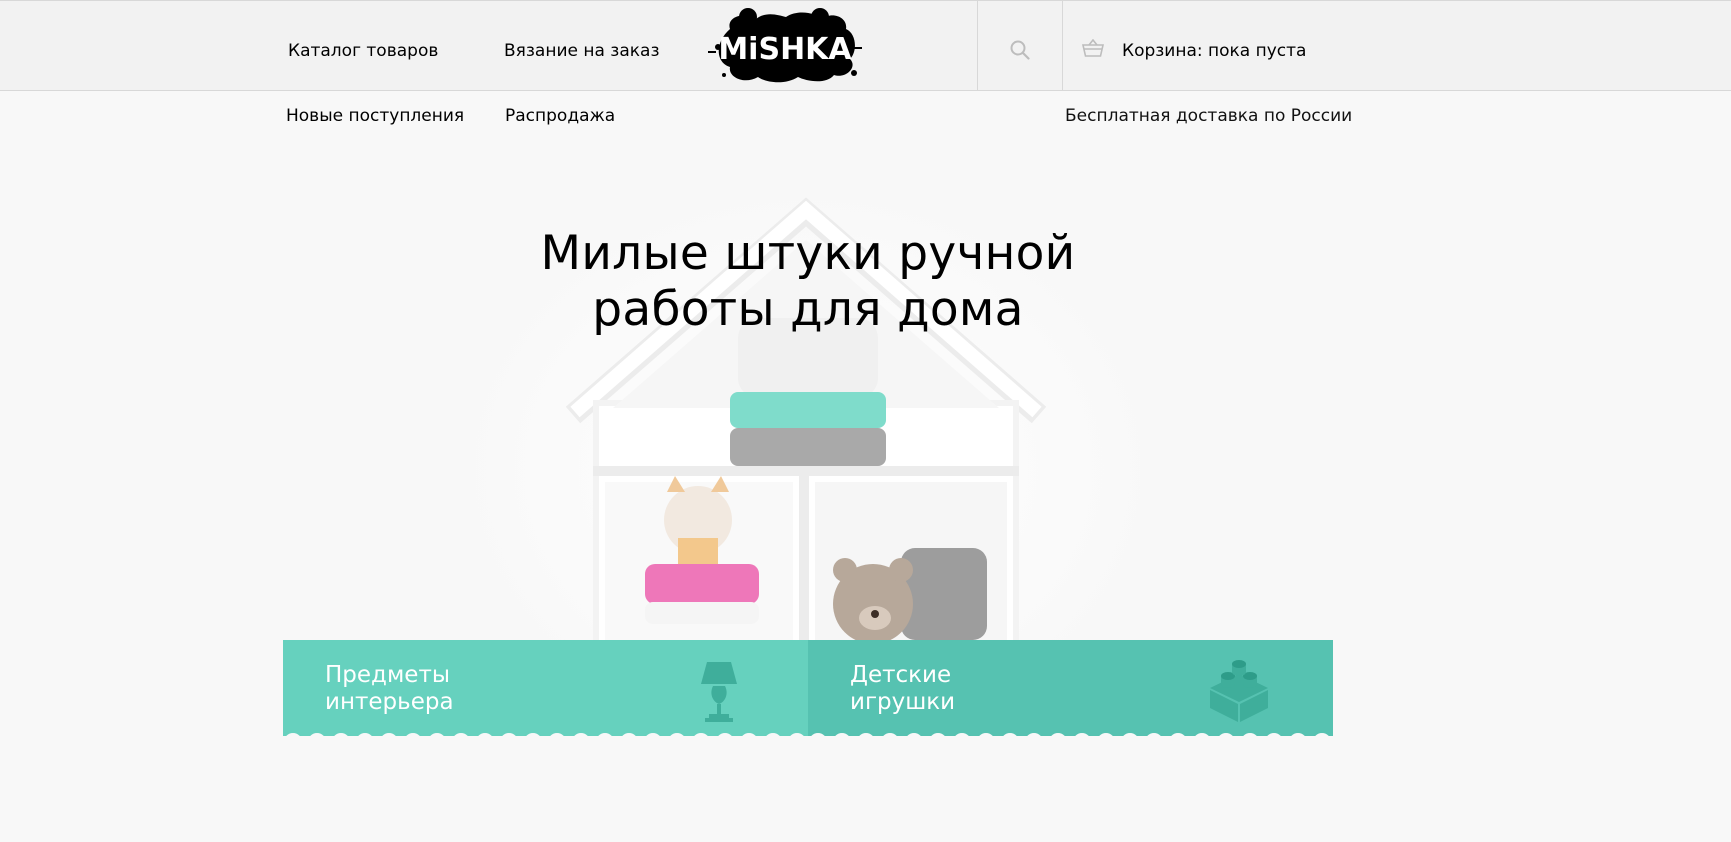 The width and height of the screenshot is (1731, 842). I want to click on nav-new-arrivals-link: Новые поступления, so click(375, 116).